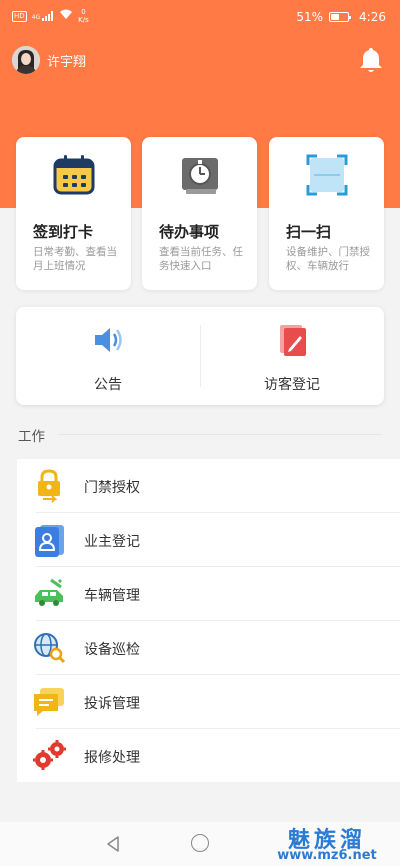 Image resolution: width=400 pixels, height=866 pixels. Describe the element at coordinates (112, 704) in the screenshot. I see `list-item-label: 投诉管理` at that location.